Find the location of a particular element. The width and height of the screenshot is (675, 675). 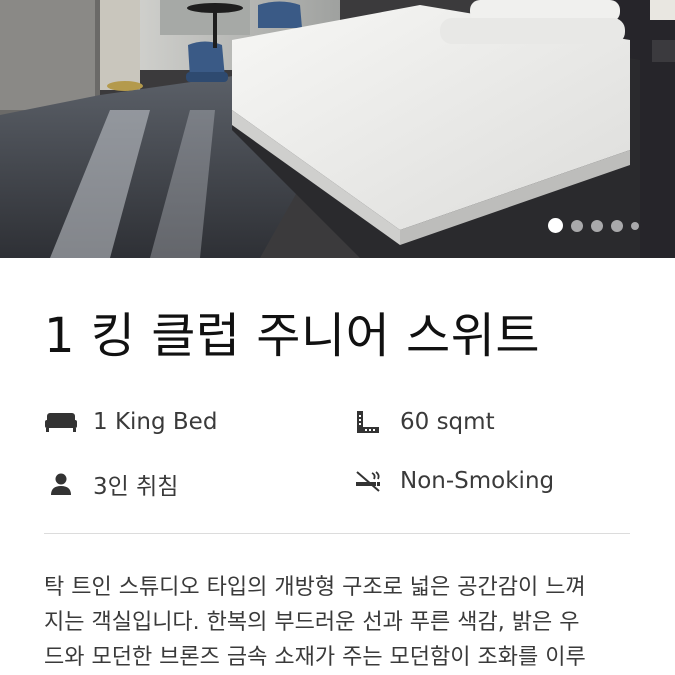

feature-room-size-text: 60 sqmt is located at coordinates (447, 422).